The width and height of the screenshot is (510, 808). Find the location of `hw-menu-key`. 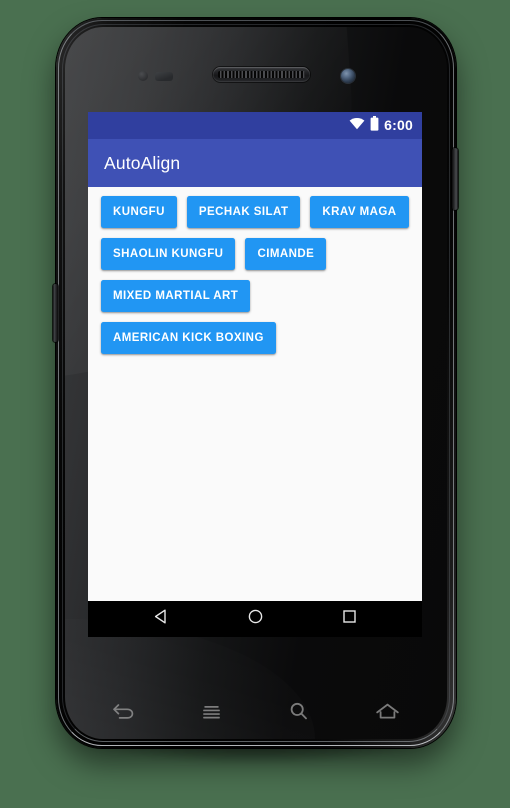

hw-menu-key is located at coordinates (211, 714).